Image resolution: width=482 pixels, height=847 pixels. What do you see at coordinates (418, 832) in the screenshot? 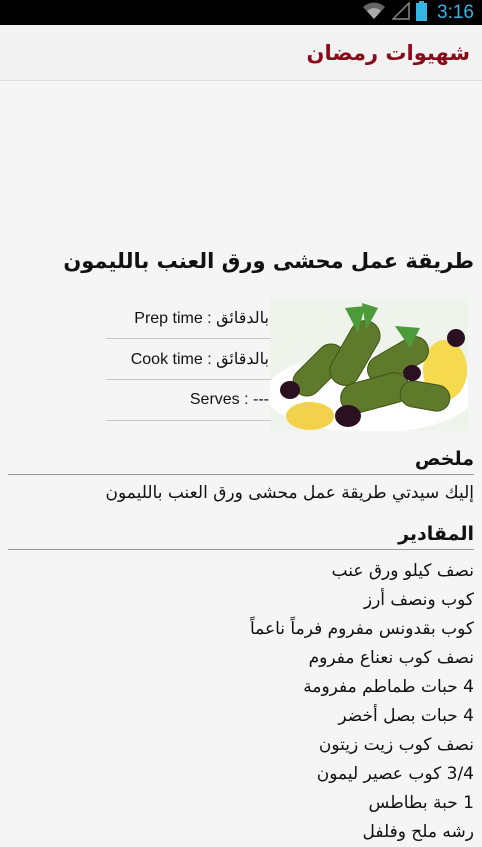
I see `list-item: رشه ملح وفلفل` at bounding box center [418, 832].